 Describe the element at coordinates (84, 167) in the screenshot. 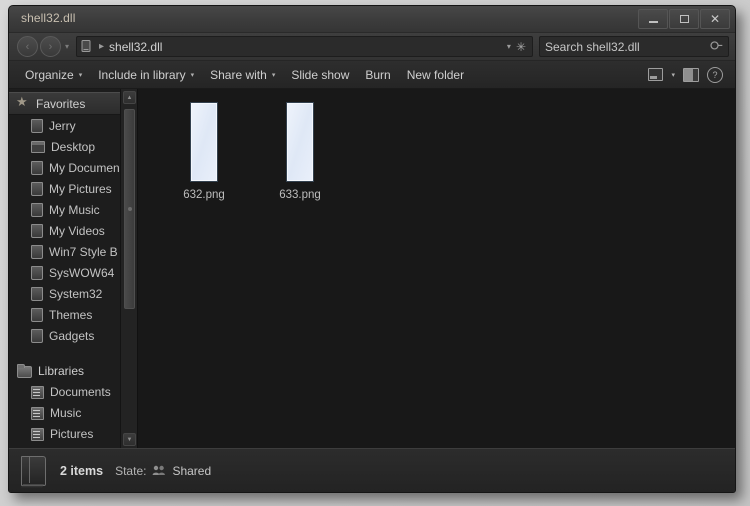

I see `sidebar-item-label: My Documen` at that location.